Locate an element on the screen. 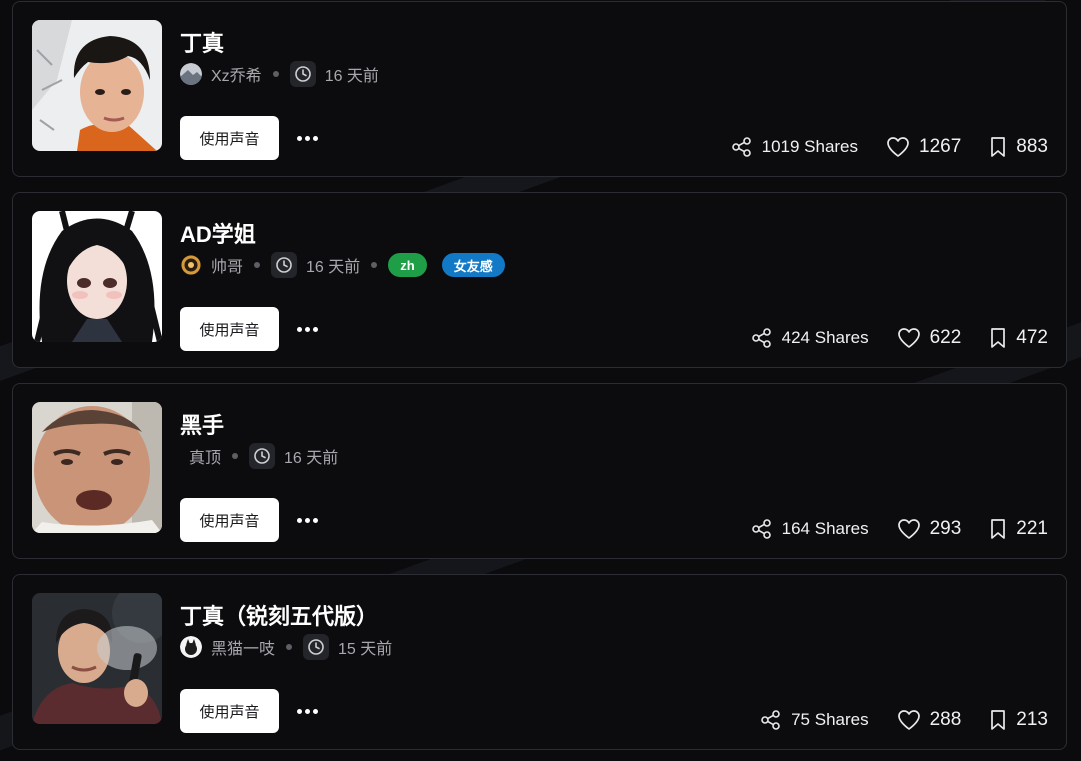  created-time: 15 天前 is located at coordinates (365, 649).